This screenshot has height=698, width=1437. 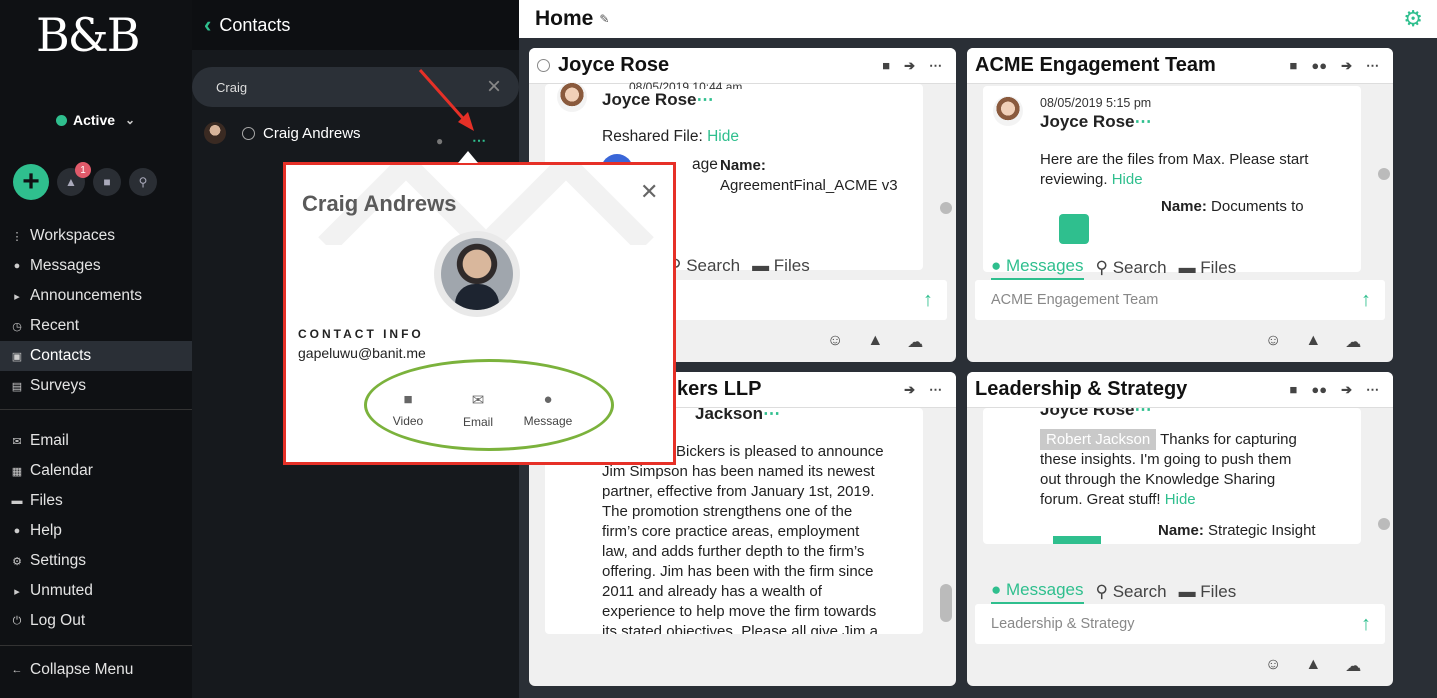 I want to click on card-header: Leadership & Strategy ■ ●● ➔ ⋯, so click(x=1180, y=390).